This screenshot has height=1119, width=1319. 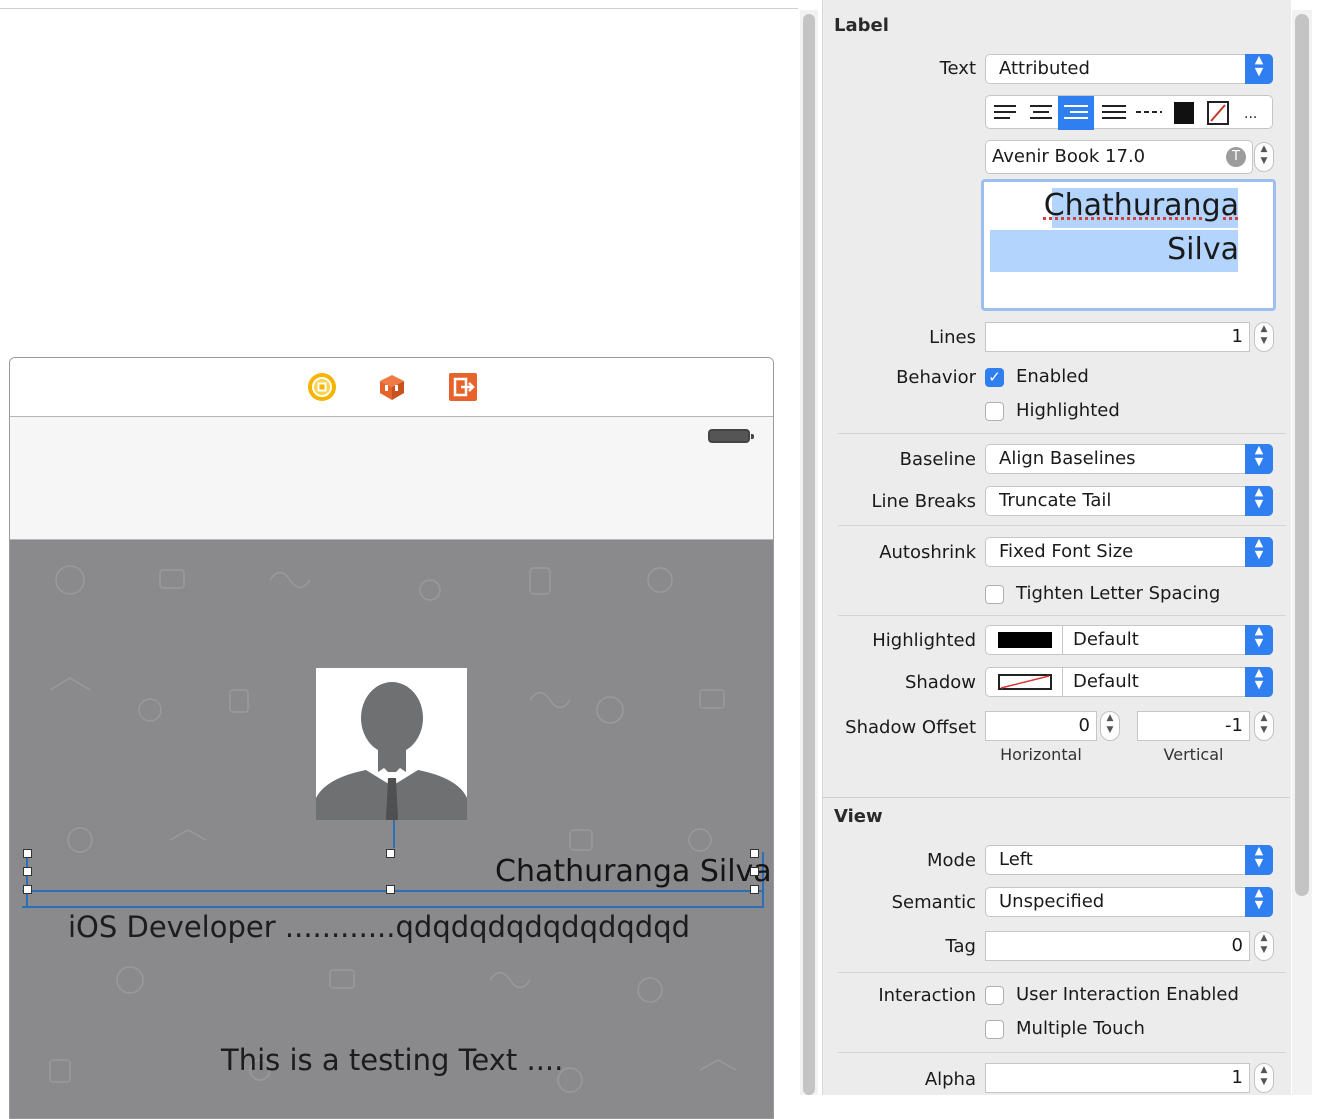 What do you see at coordinates (994, 1029) in the screenshot?
I see `multiple-touch-checkbox` at bounding box center [994, 1029].